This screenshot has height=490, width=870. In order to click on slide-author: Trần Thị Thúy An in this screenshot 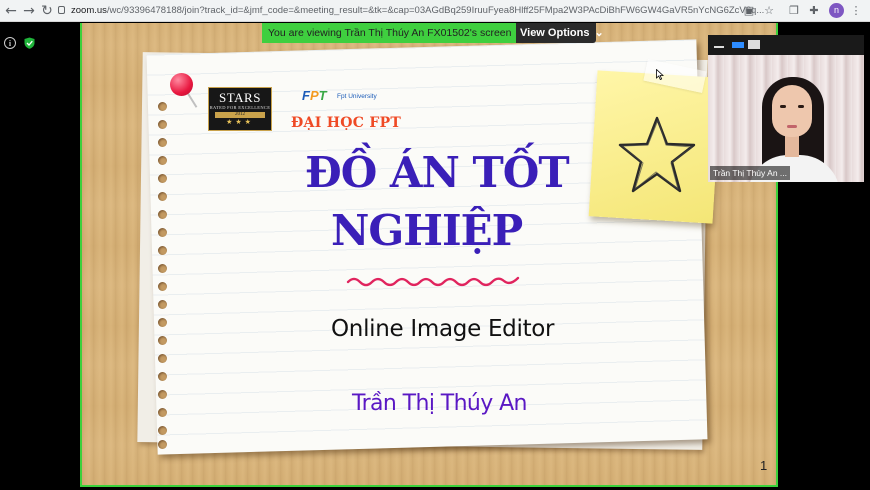, I will do `click(439, 403)`.